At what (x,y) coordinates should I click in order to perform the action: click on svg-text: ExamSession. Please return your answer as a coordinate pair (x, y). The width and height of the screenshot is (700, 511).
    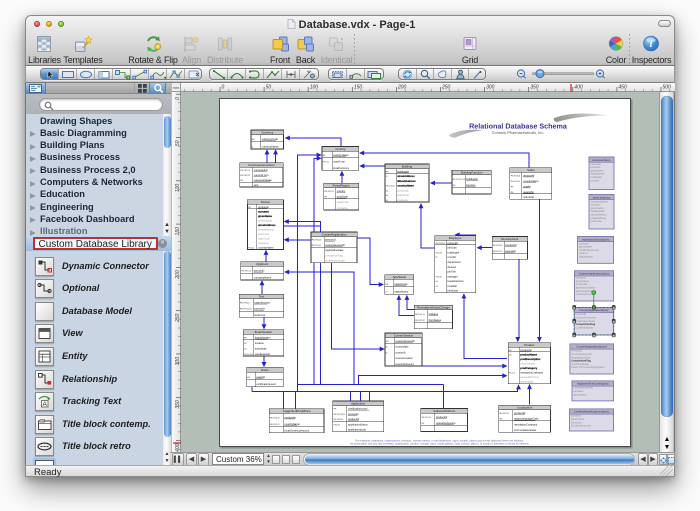
    Looking at the image, I should click on (264, 332).